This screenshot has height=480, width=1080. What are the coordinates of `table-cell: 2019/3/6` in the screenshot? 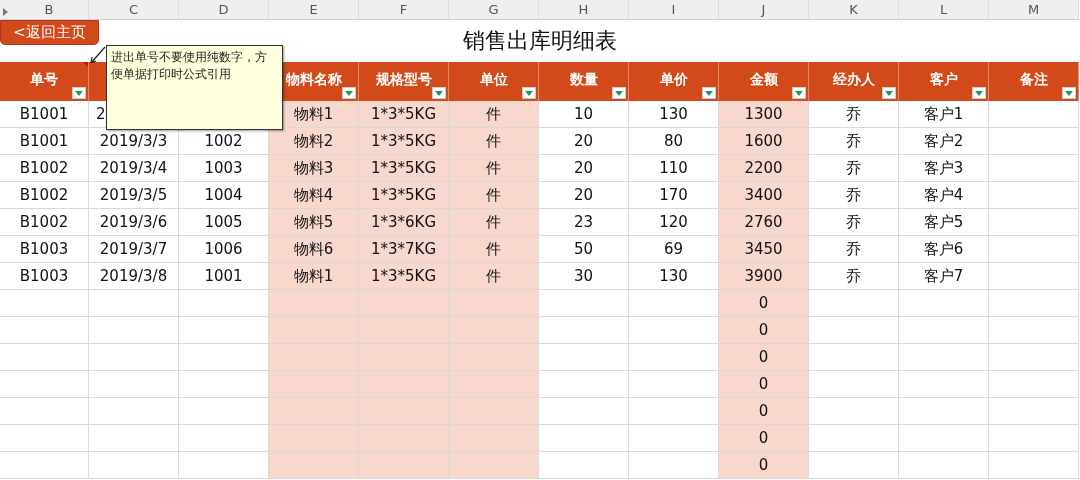 It's located at (134, 222).